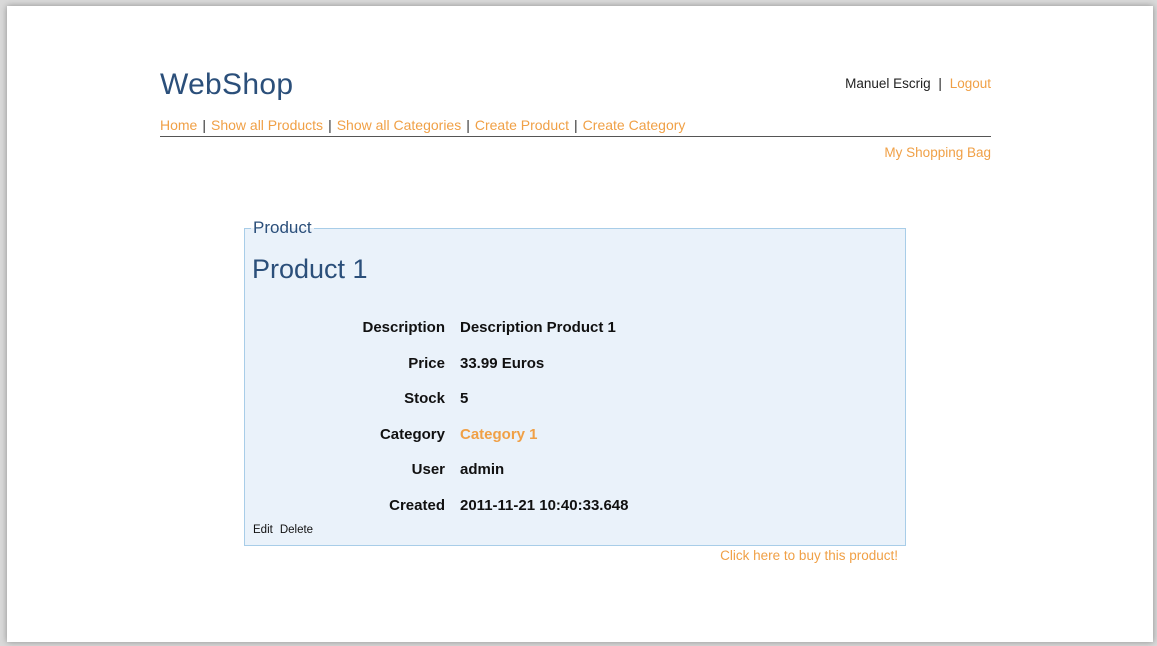 This screenshot has width=1157, height=646. I want to click on user-box: Manuel Escrig | Logout, so click(918, 83).